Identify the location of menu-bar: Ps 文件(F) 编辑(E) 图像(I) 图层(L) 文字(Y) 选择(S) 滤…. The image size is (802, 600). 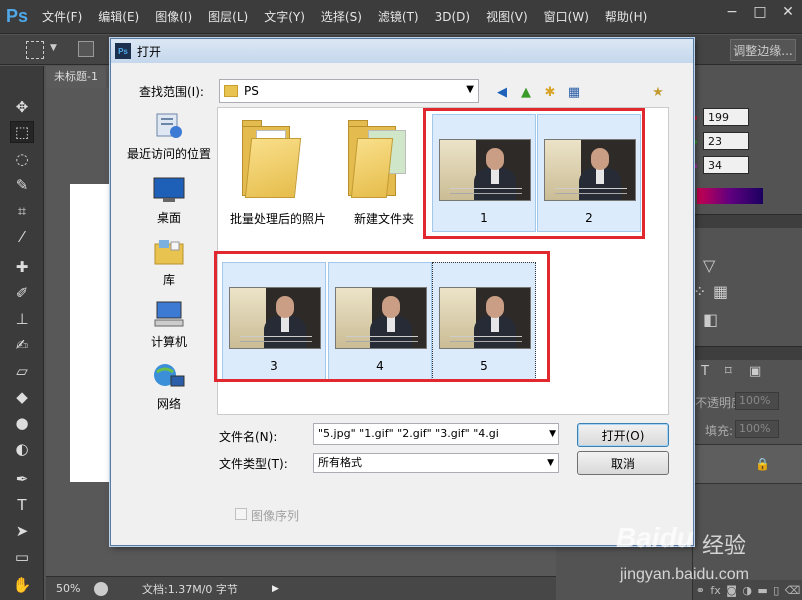
(401, 17).